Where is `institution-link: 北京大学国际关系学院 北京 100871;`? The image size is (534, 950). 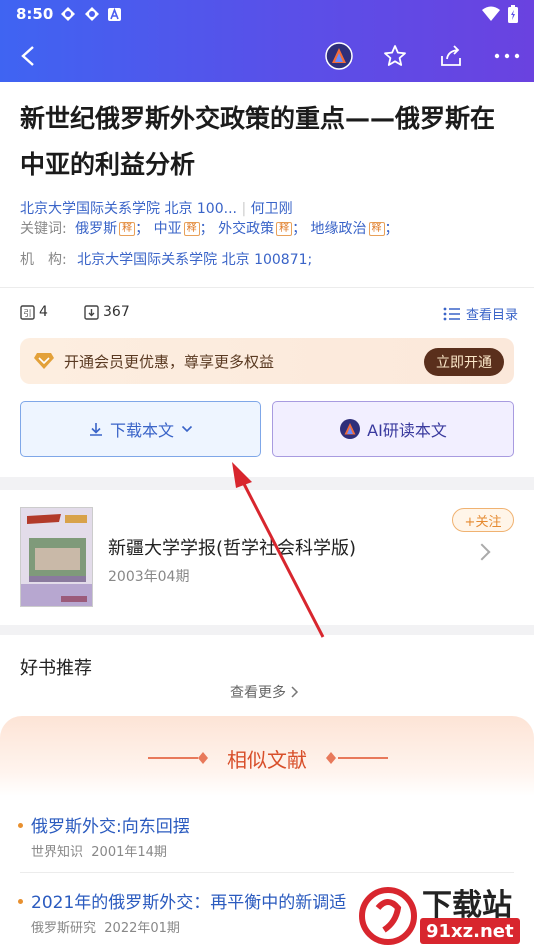 institution-link: 北京大学国际关系学院 北京 100871; is located at coordinates (194, 260).